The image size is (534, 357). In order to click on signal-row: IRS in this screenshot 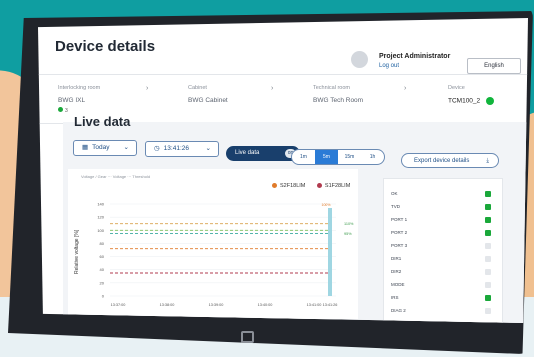, I will do `click(395, 297)`.